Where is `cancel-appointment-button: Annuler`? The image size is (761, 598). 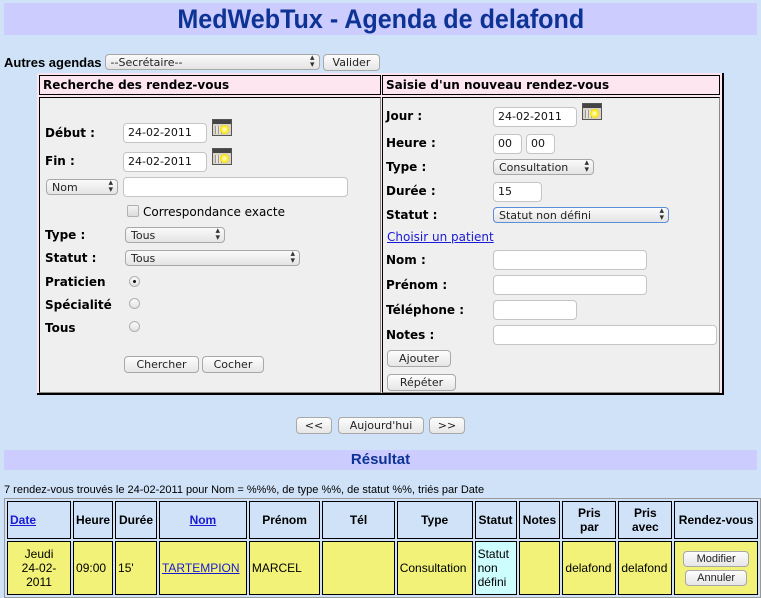 cancel-appointment-button: Annuler is located at coordinates (716, 577).